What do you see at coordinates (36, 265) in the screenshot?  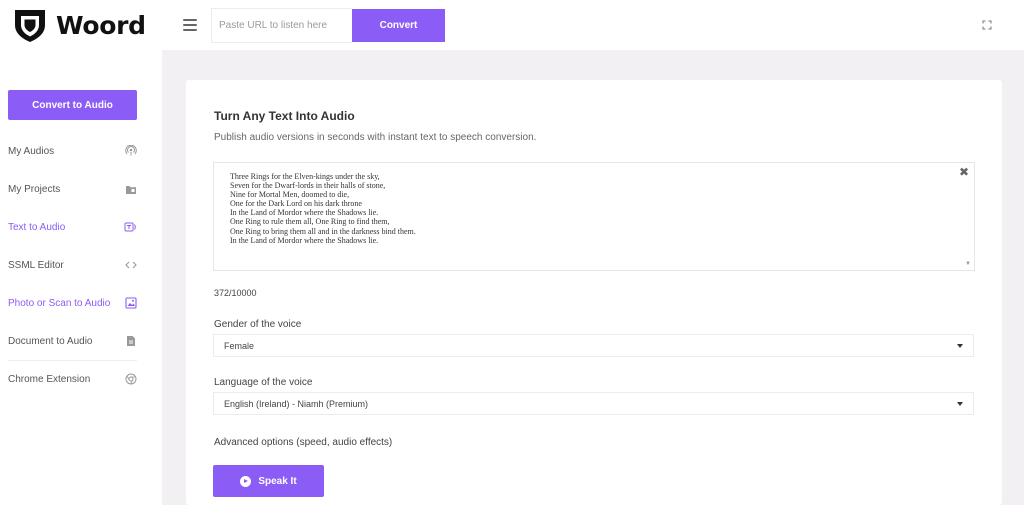 I see `sidebar-item-label: SSML Editor` at bounding box center [36, 265].